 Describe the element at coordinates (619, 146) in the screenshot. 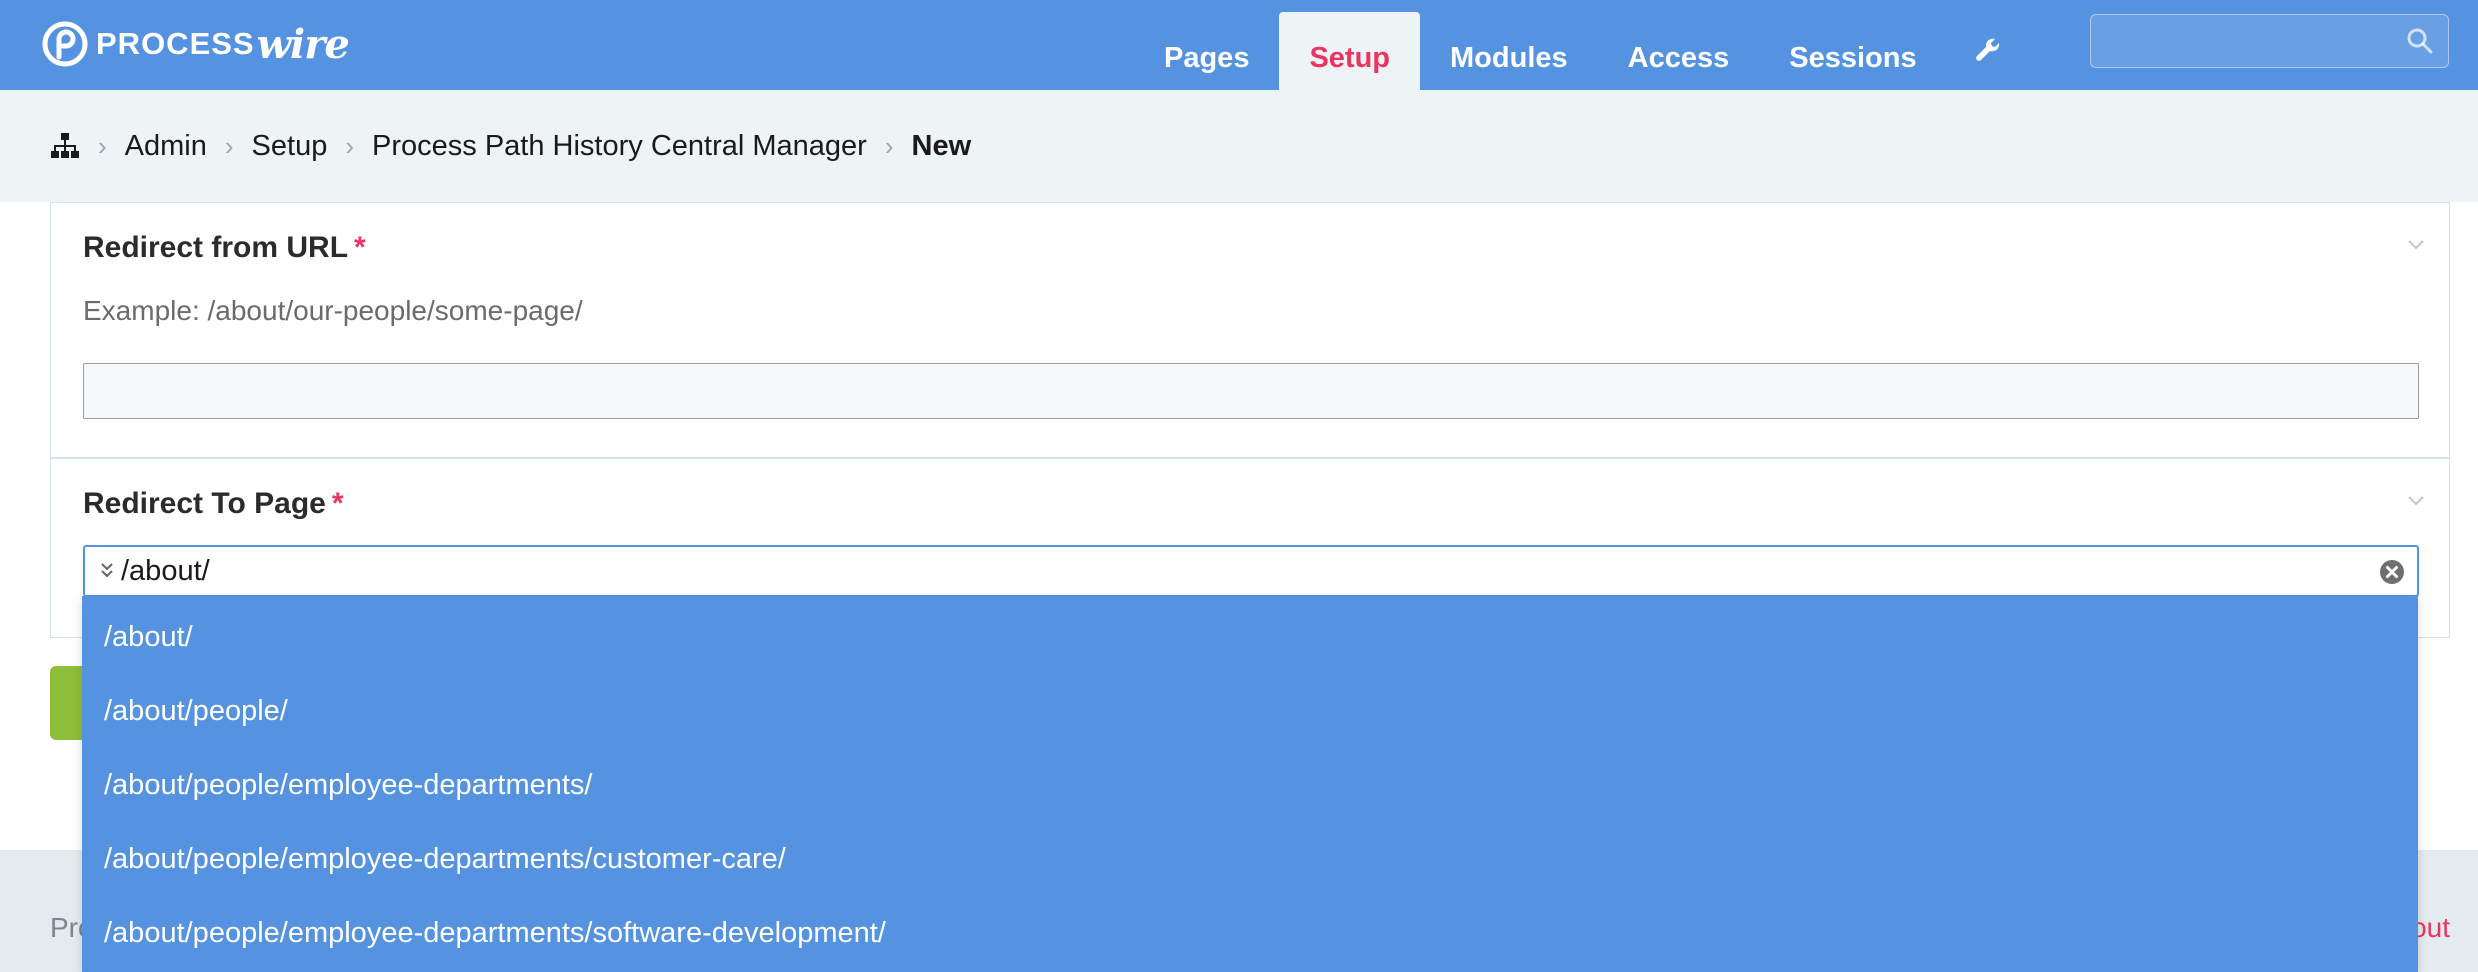

I see `breadcrumb-process-manager: Process Path History Central Manager` at that location.